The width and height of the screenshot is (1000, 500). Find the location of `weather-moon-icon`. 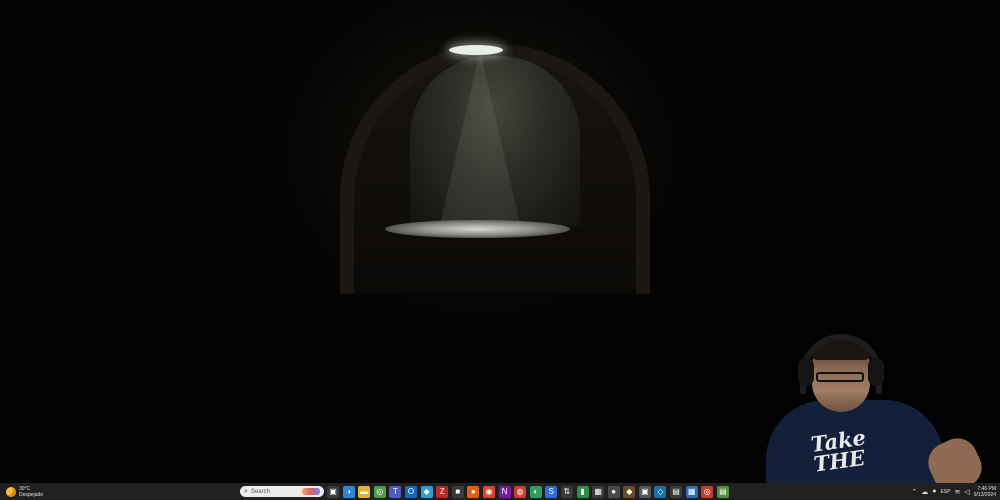

weather-moon-icon is located at coordinates (11, 491).